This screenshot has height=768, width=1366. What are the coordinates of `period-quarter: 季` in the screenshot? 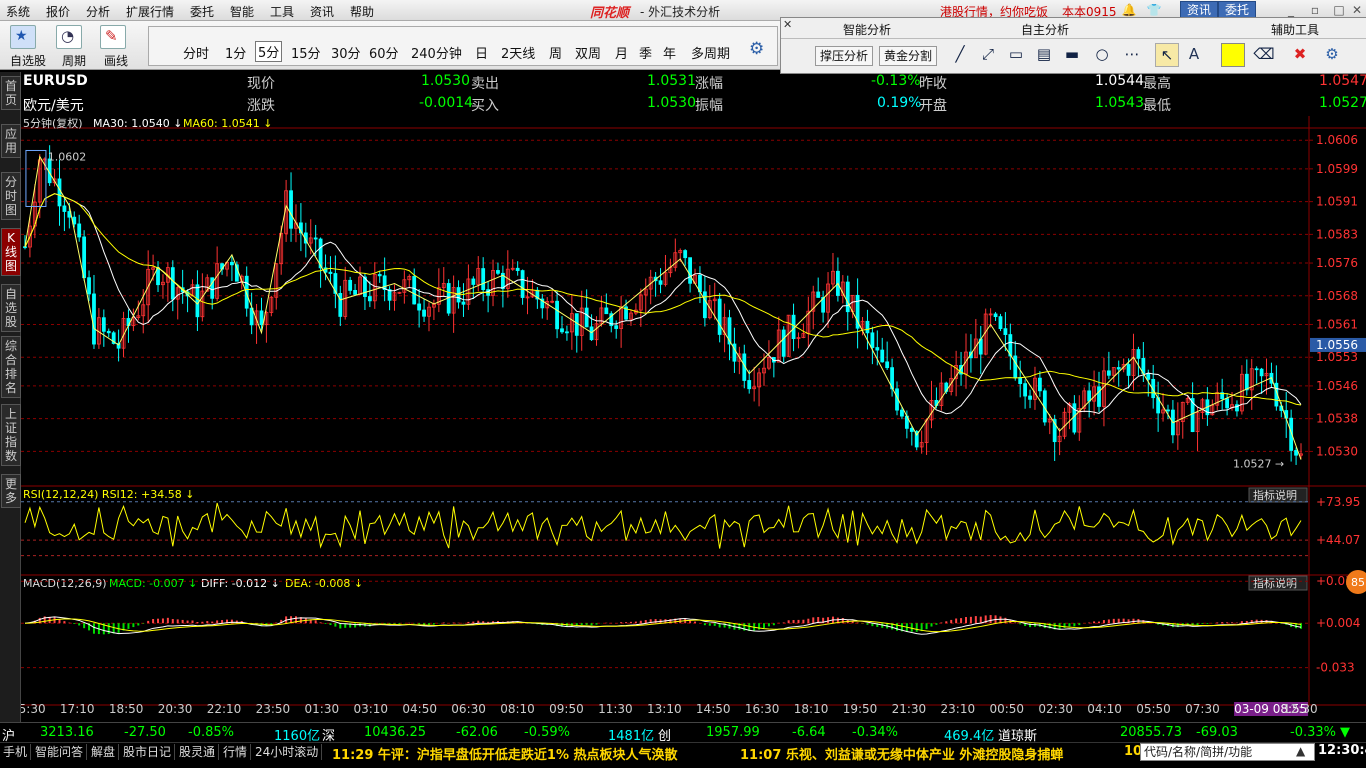 It's located at (645, 52).